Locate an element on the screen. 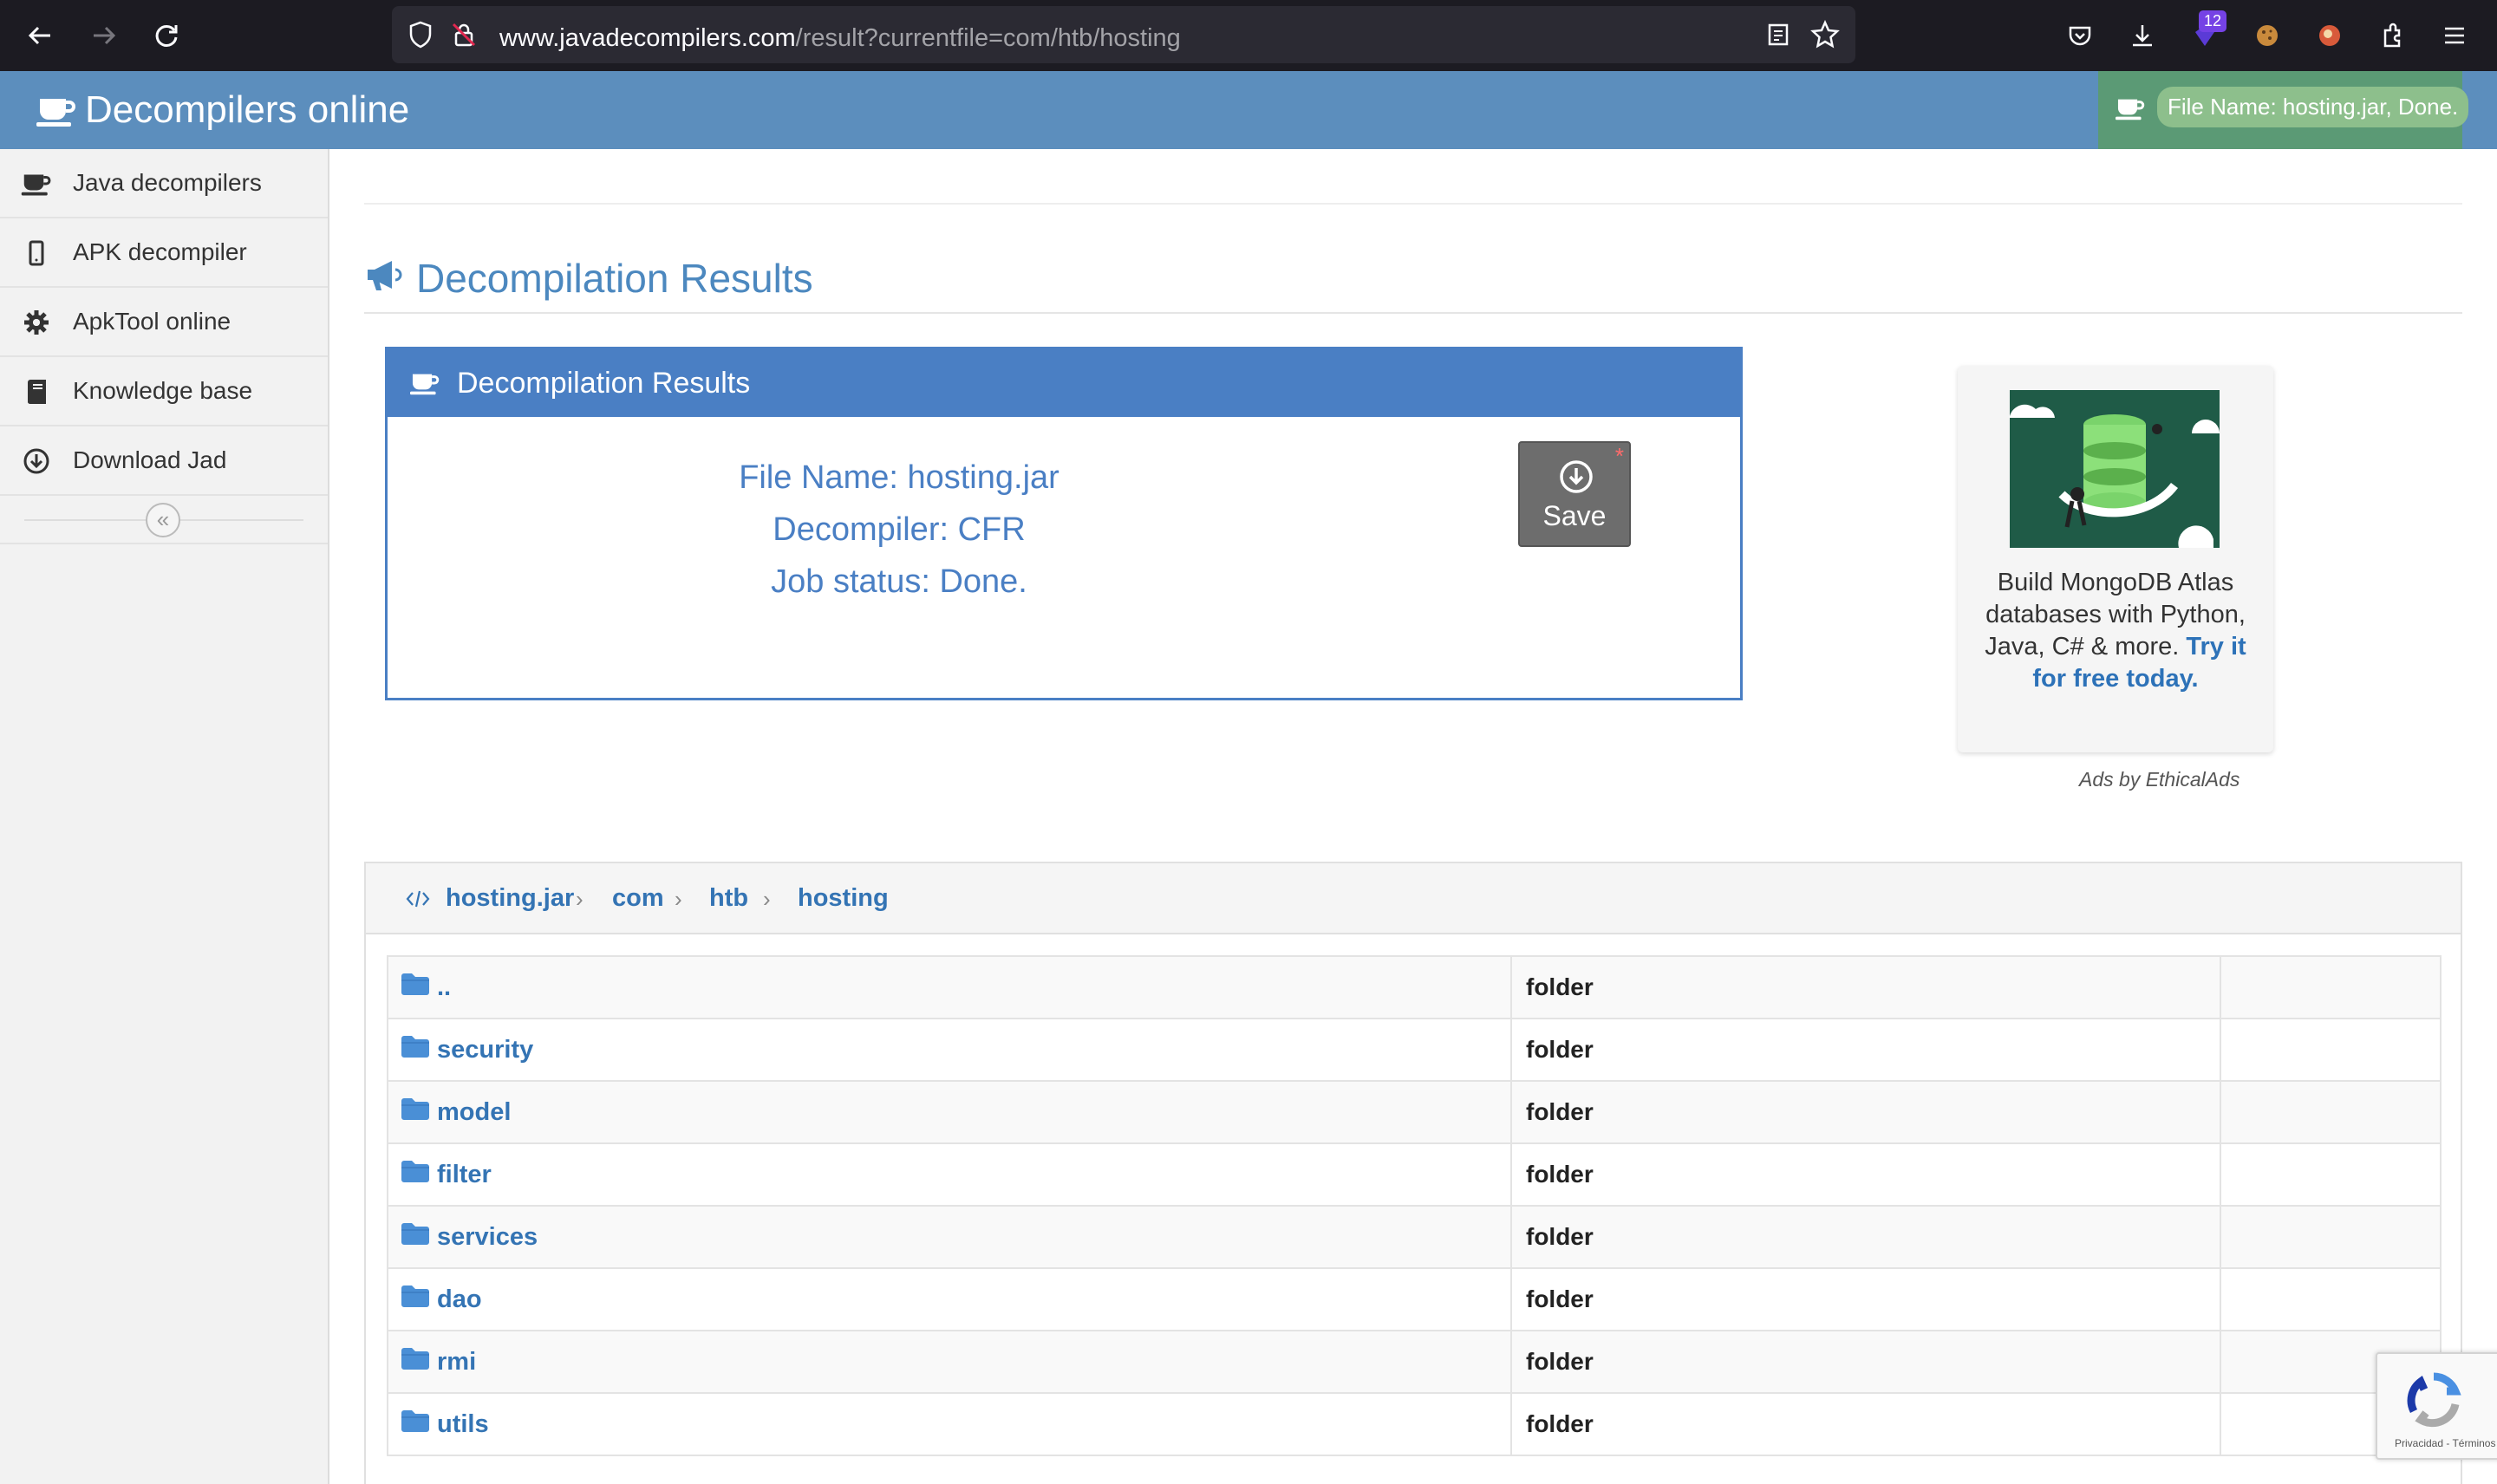 The image size is (2497, 1484). site-title: Decompilers online is located at coordinates (247, 110).